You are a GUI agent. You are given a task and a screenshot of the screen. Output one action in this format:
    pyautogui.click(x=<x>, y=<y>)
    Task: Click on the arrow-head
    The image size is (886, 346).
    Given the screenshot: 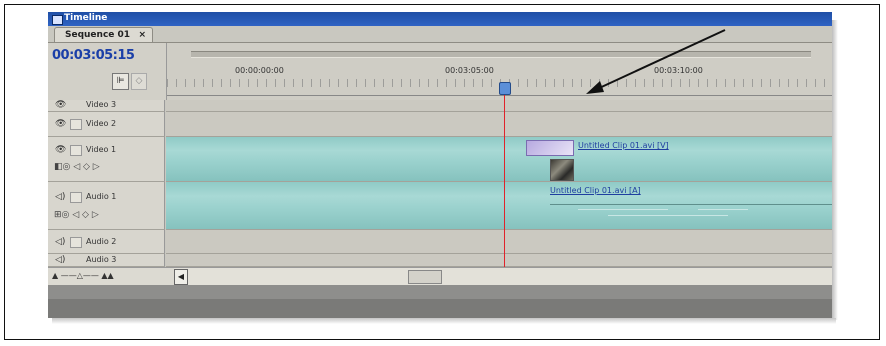 What is the action you would take?
    pyautogui.click(x=595, y=87)
    